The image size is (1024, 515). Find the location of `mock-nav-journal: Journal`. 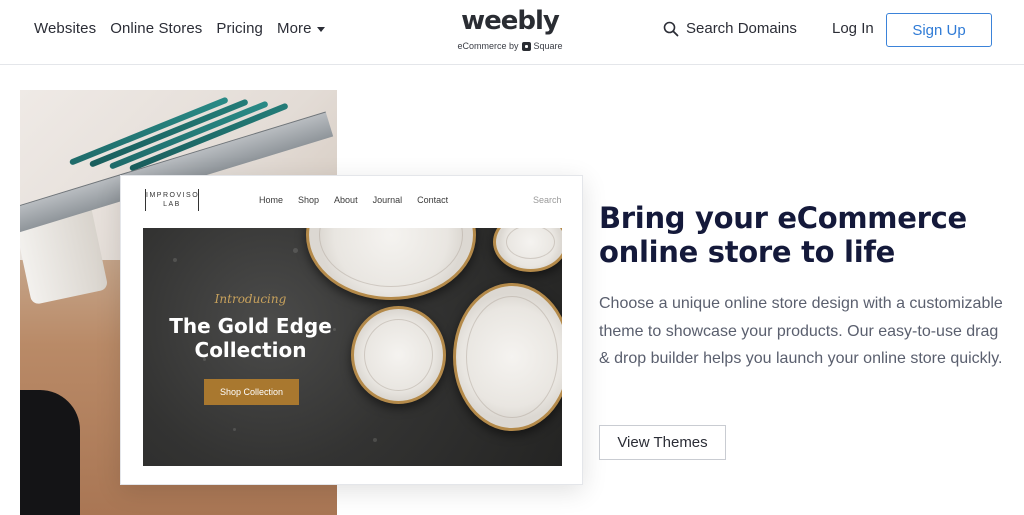

mock-nav-journal: Journal is located at coordinates (388, 200).